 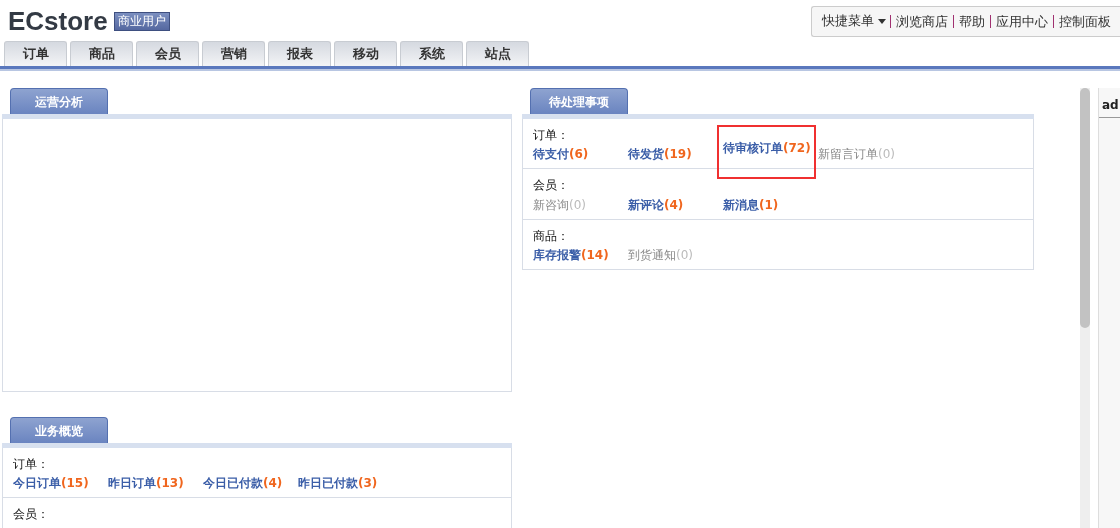 What do you see at coordinates (921, 21) in the screenshot?
I see `top-link: 浏览商店` at bounding box center [921, 21].